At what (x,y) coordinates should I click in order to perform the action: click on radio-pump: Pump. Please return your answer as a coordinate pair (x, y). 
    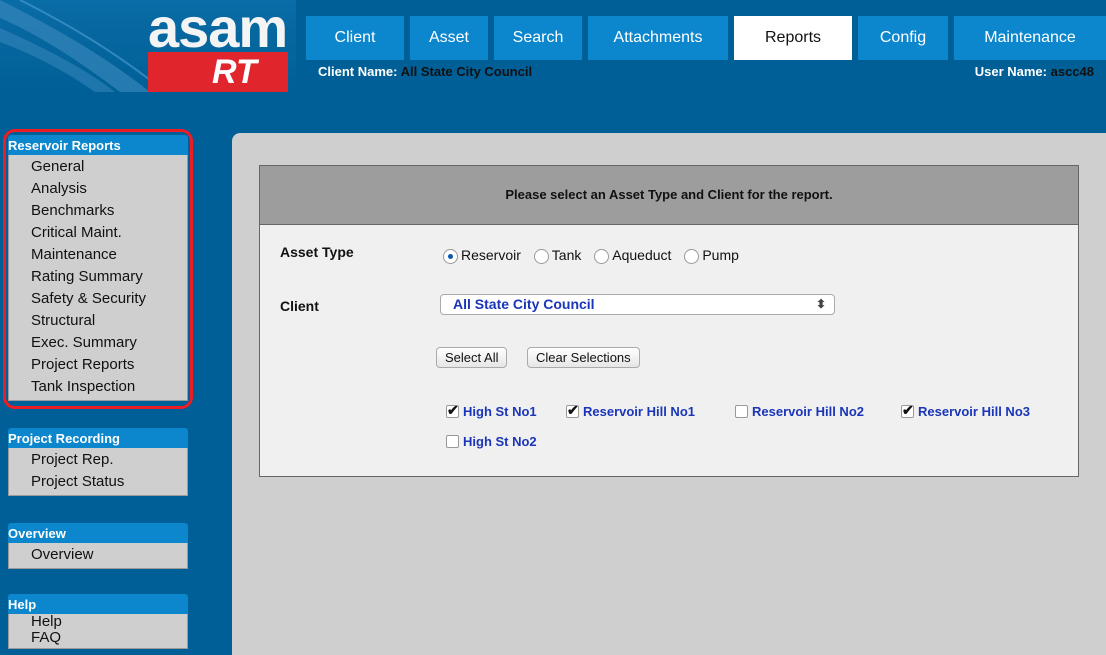
    Looking at the image, I should click on (711, 255).